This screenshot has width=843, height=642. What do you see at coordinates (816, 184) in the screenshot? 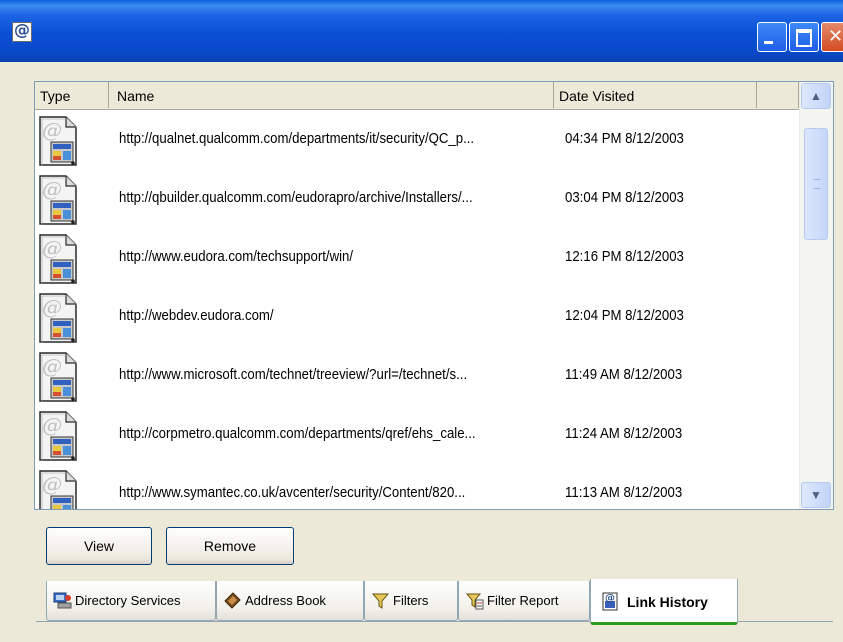
I see `scroll-thumb` at bounding box center [816, 184].